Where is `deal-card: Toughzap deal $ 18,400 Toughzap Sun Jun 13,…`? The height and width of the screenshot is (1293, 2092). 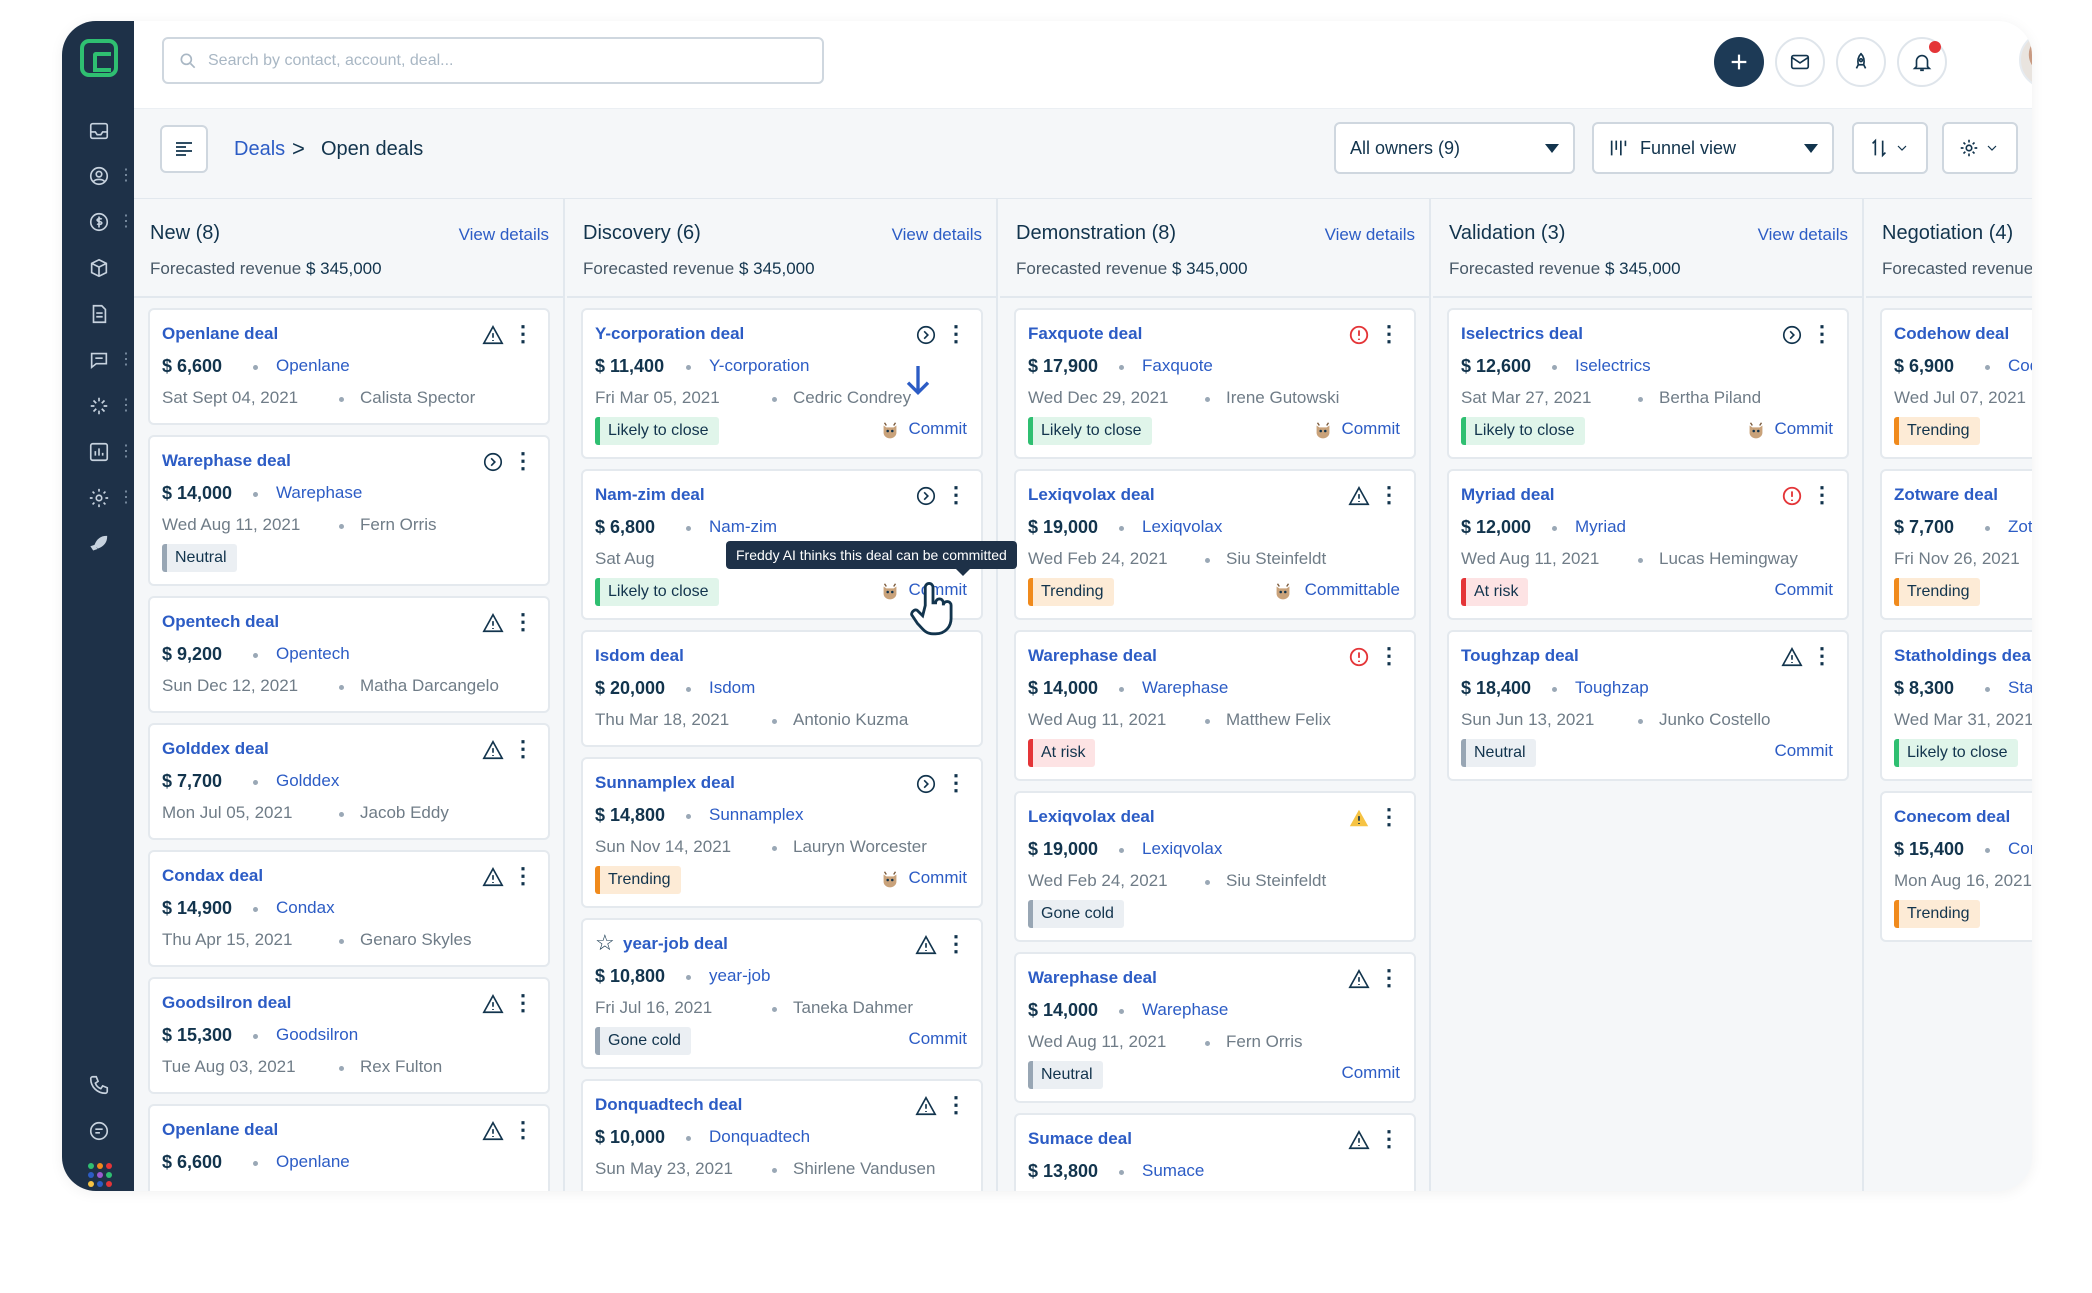 deal-card: Toughzap deal $ 18,400 Toughzap Sun Jun 13,… is located at coordinates (1648, 705).